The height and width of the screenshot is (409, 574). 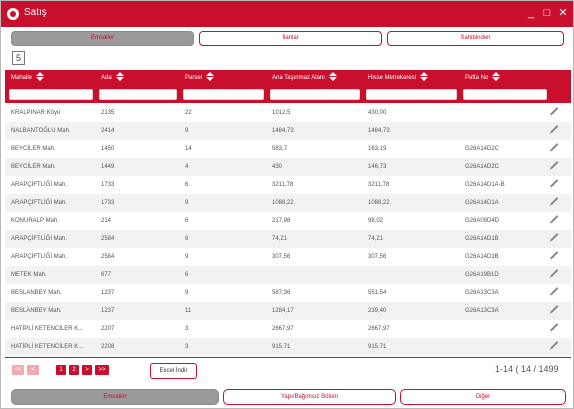 What do you see at coordinates (288, 113) in the screenshot?
I see `table-row: KRALPINAR Köyü 2135 22 1012,5 430,00` at bounding box center [288, 113].